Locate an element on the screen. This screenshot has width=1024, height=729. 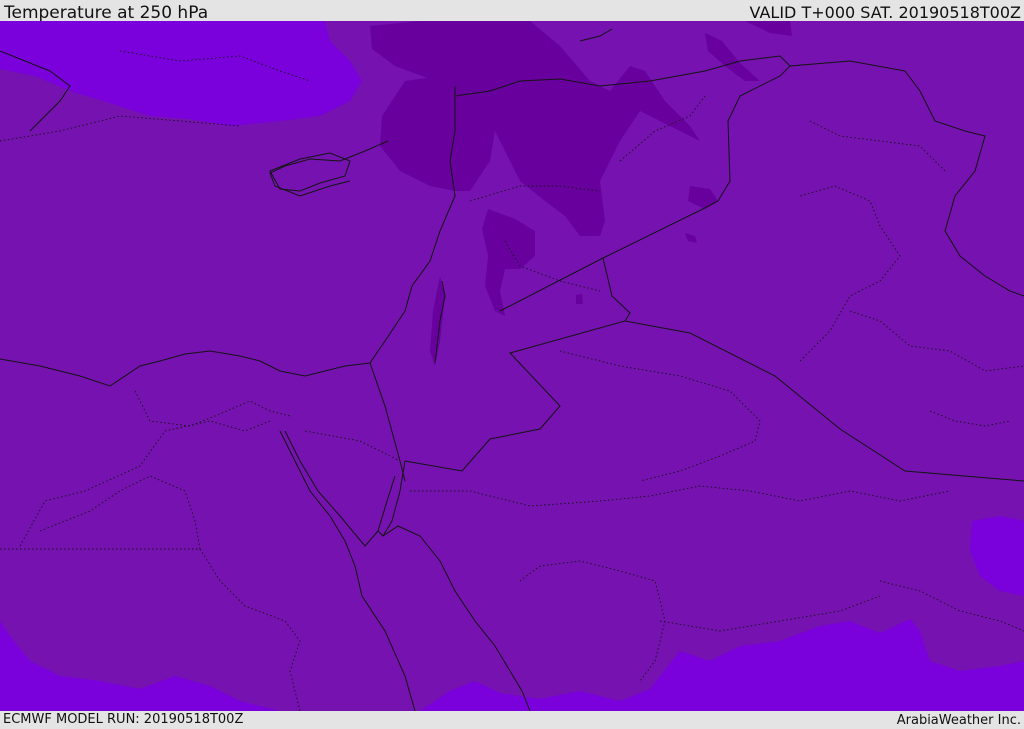
credit-label: ArabiaWeather Inc. is located at coordinates (958, 720).